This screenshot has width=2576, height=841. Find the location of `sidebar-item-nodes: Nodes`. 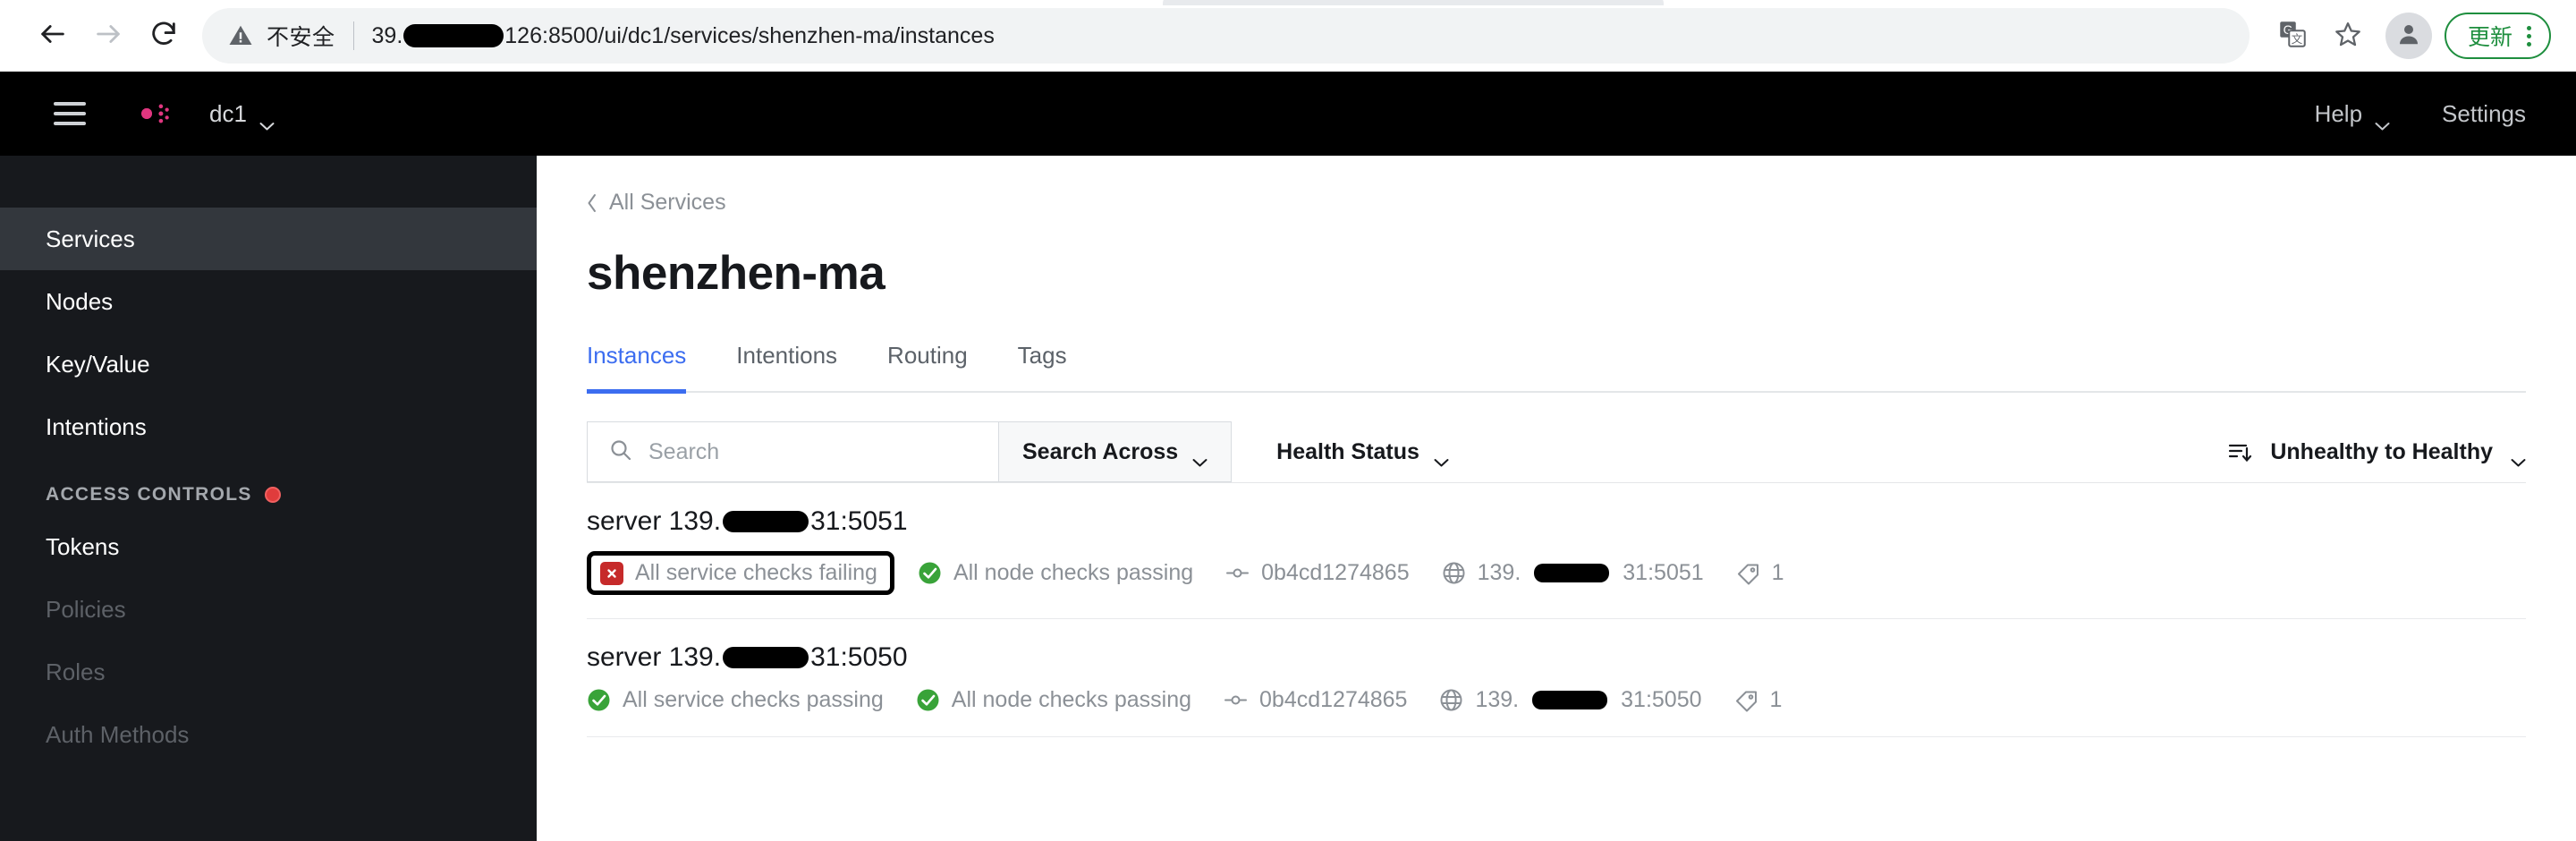

sidebar-item-nodes: Nodes is located at coordinates (268, 301).